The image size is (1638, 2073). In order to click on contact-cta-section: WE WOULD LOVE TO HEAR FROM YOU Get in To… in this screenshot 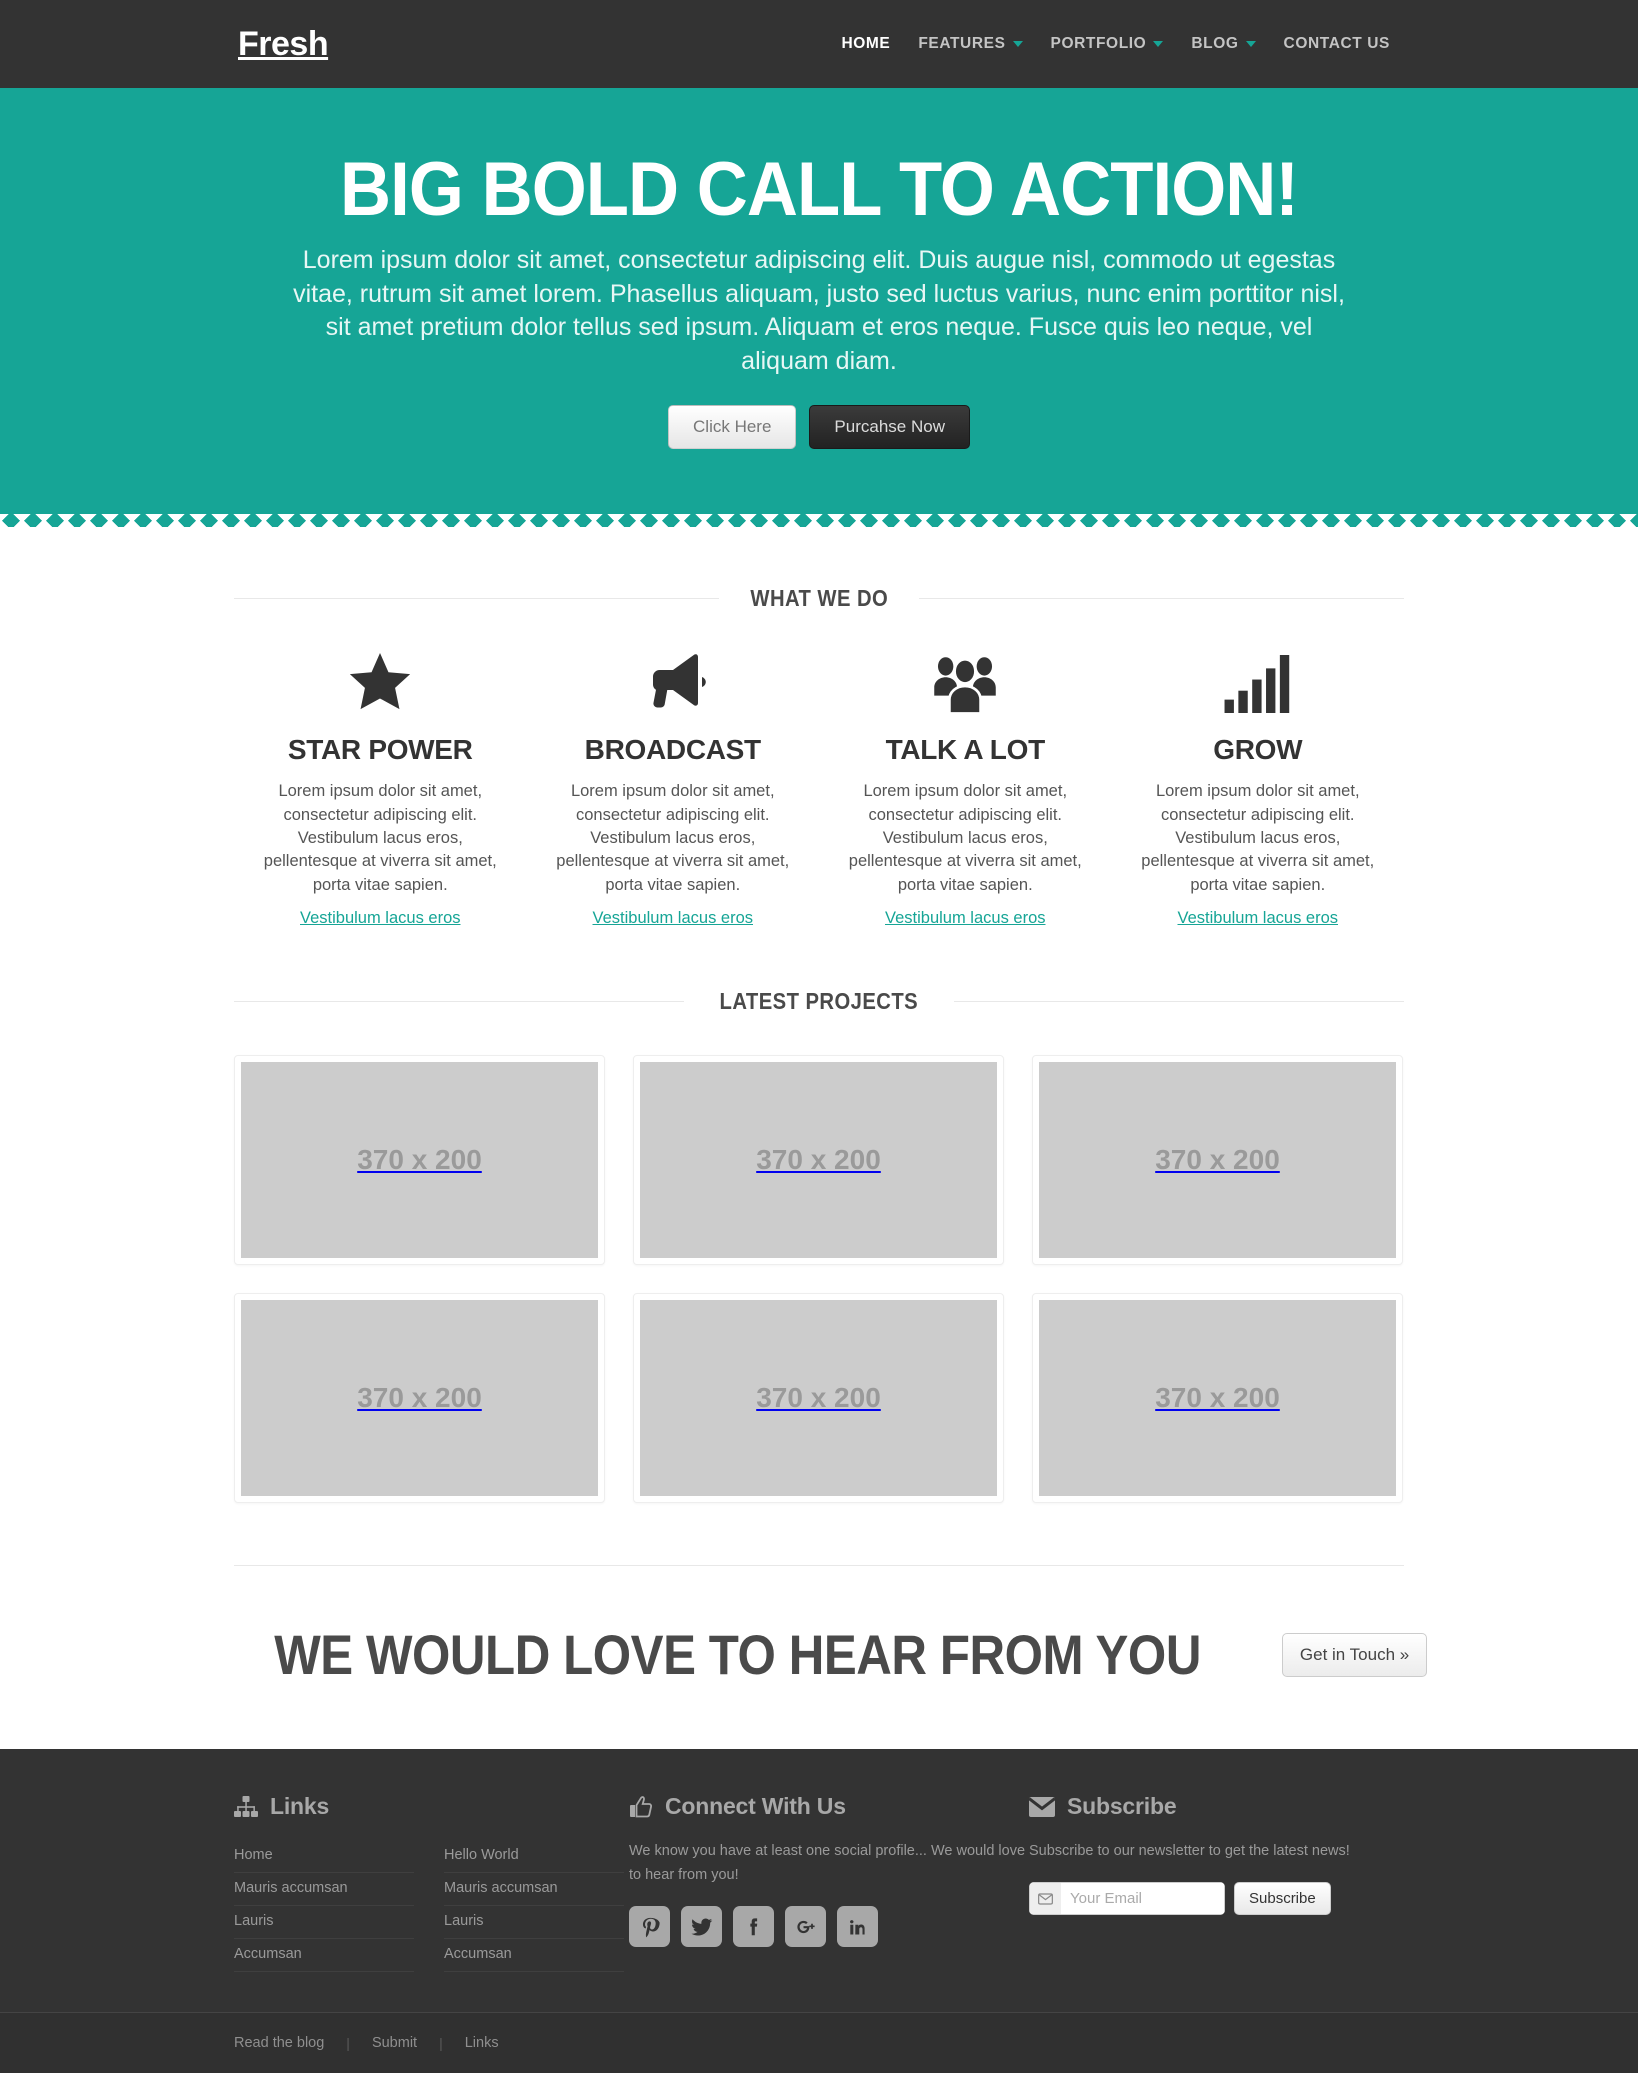, I will do `click(819, 1657)`.